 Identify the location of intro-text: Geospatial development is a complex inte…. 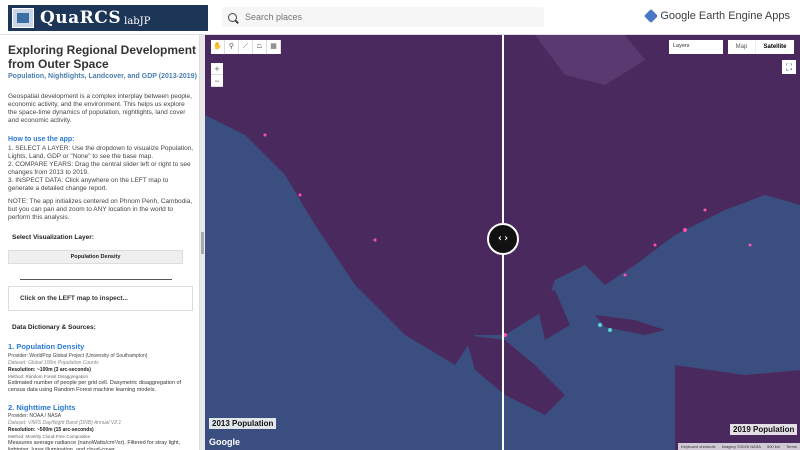
(100, 108).